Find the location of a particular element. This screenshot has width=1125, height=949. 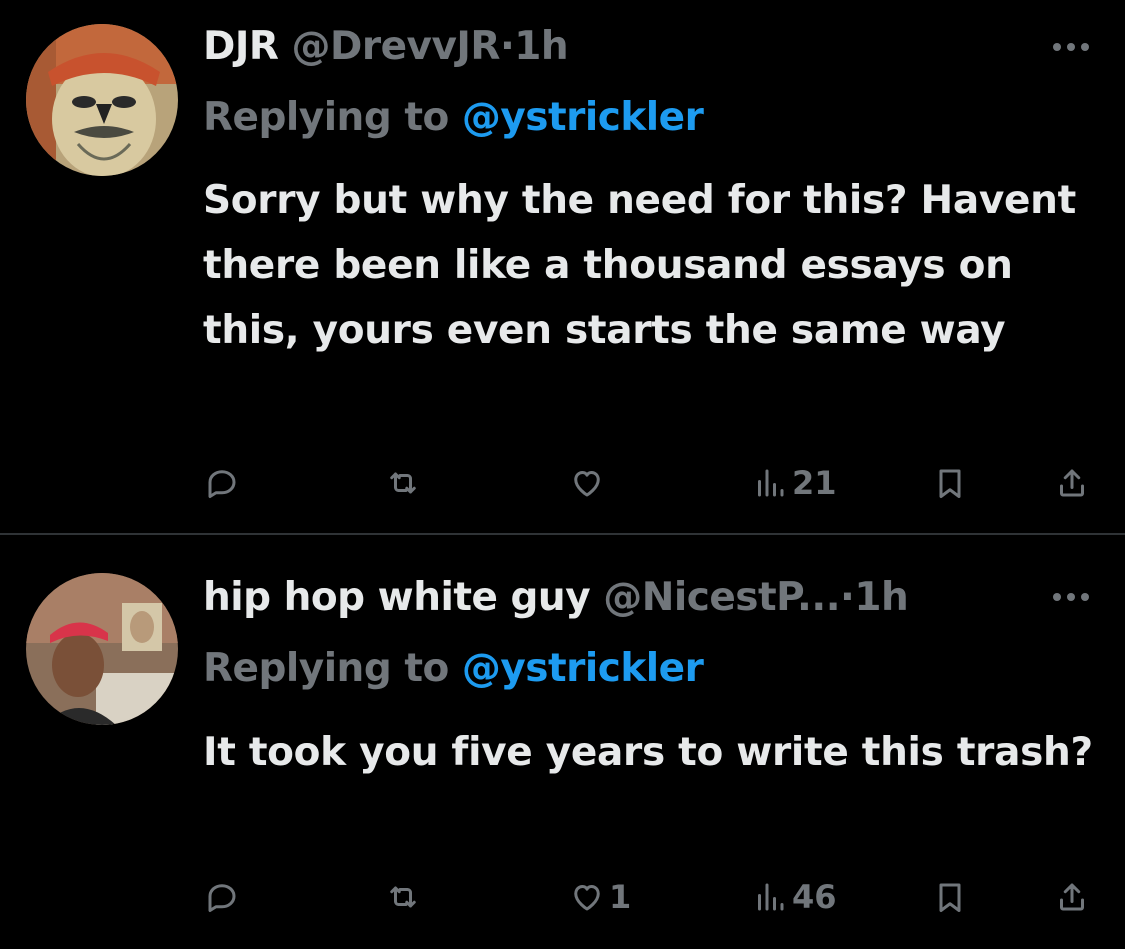

like-count: 1 is located at coordinates (620, 897).